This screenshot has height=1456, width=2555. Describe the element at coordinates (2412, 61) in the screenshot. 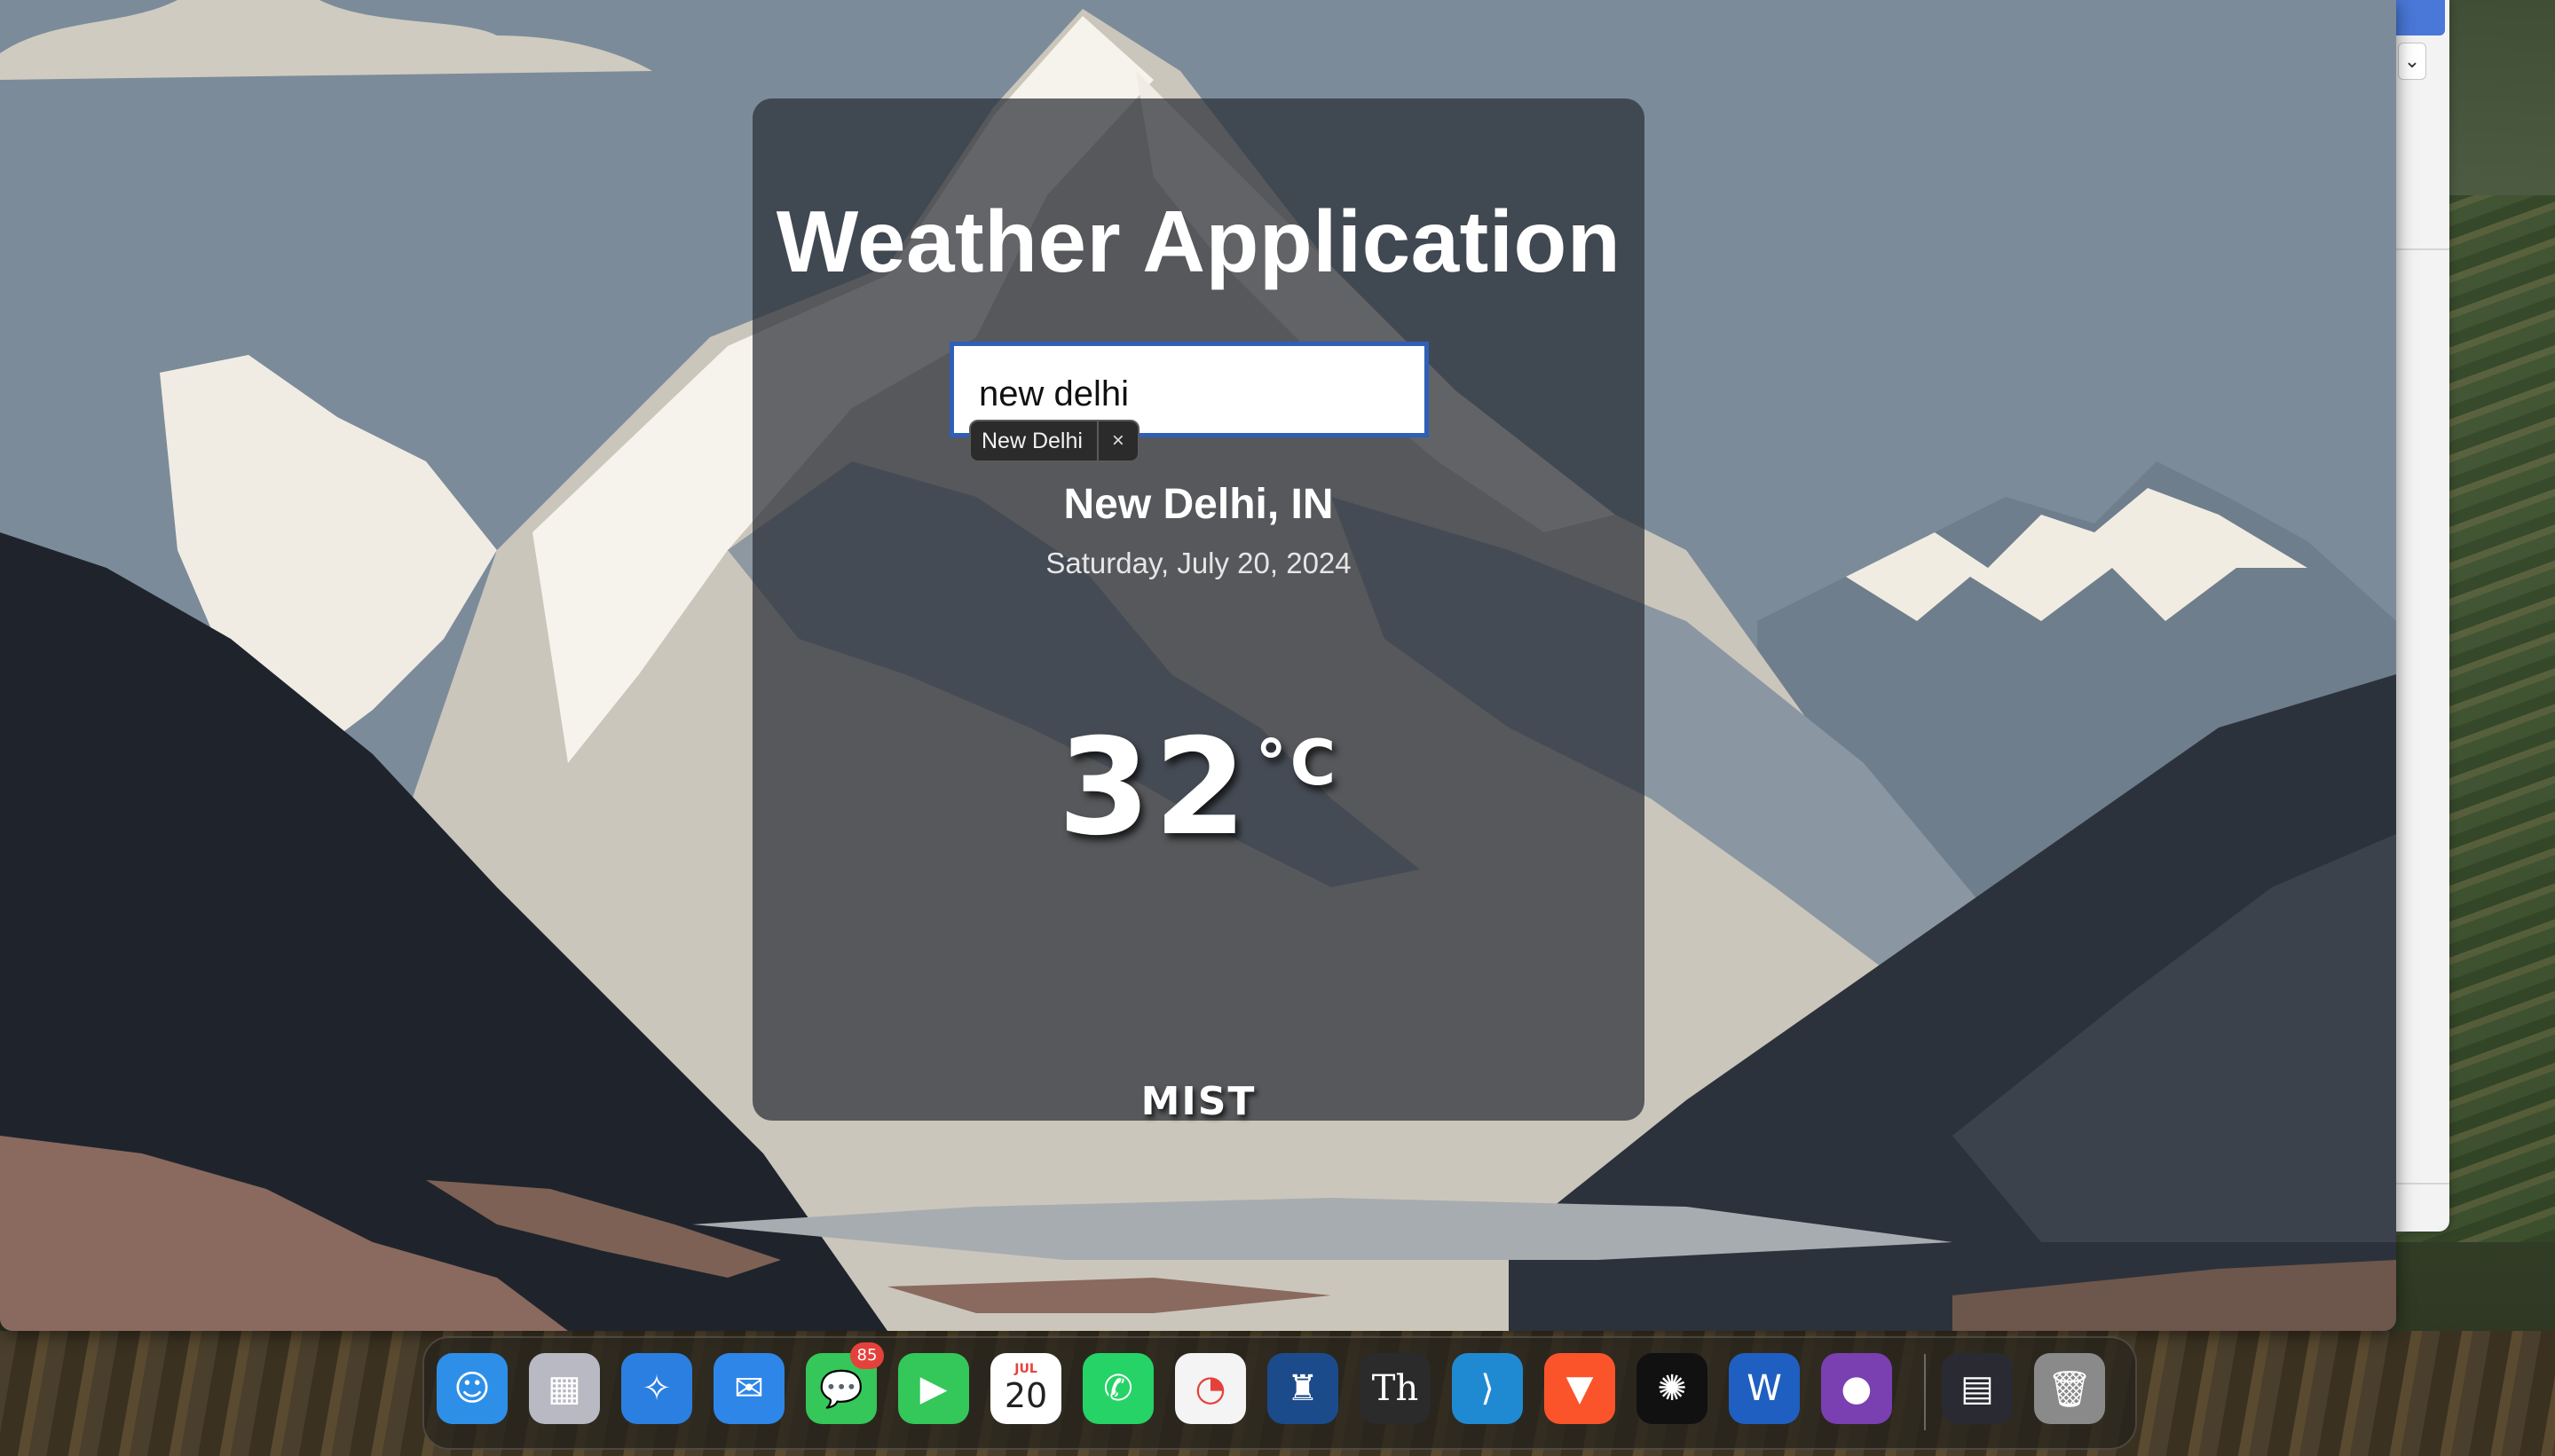

I see `chevron-down-icon: ⌄` at that location.